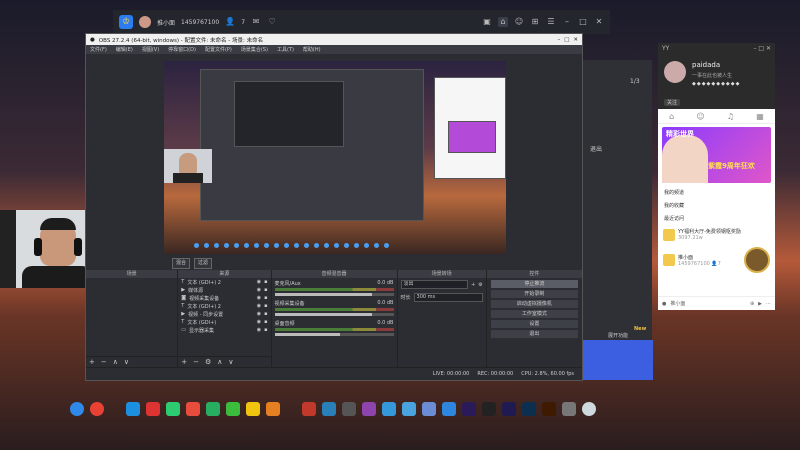 This screenshot has height=450, width=800. I want to click on window-controls: – □ ✕, so click(762, 48).